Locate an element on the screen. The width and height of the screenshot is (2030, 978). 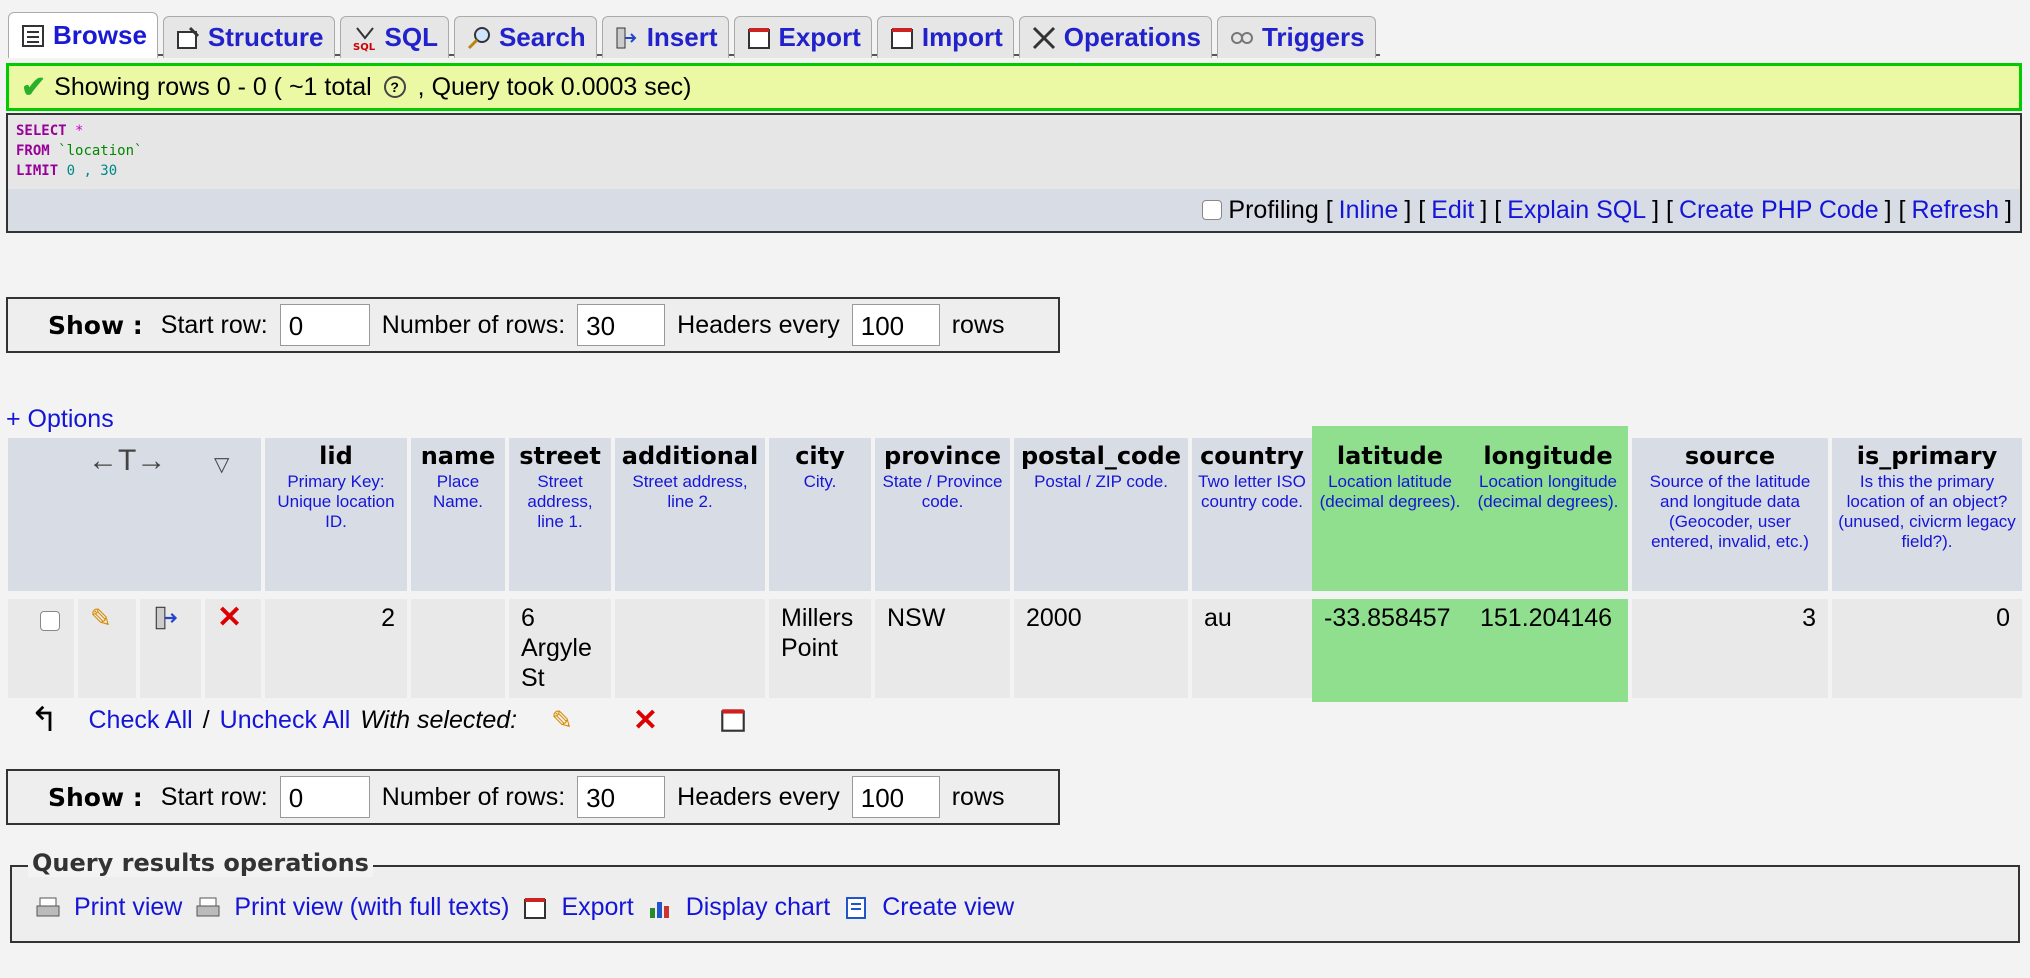
dropdown-triangle-icon: ▽ is located at coordinates (221, 464).